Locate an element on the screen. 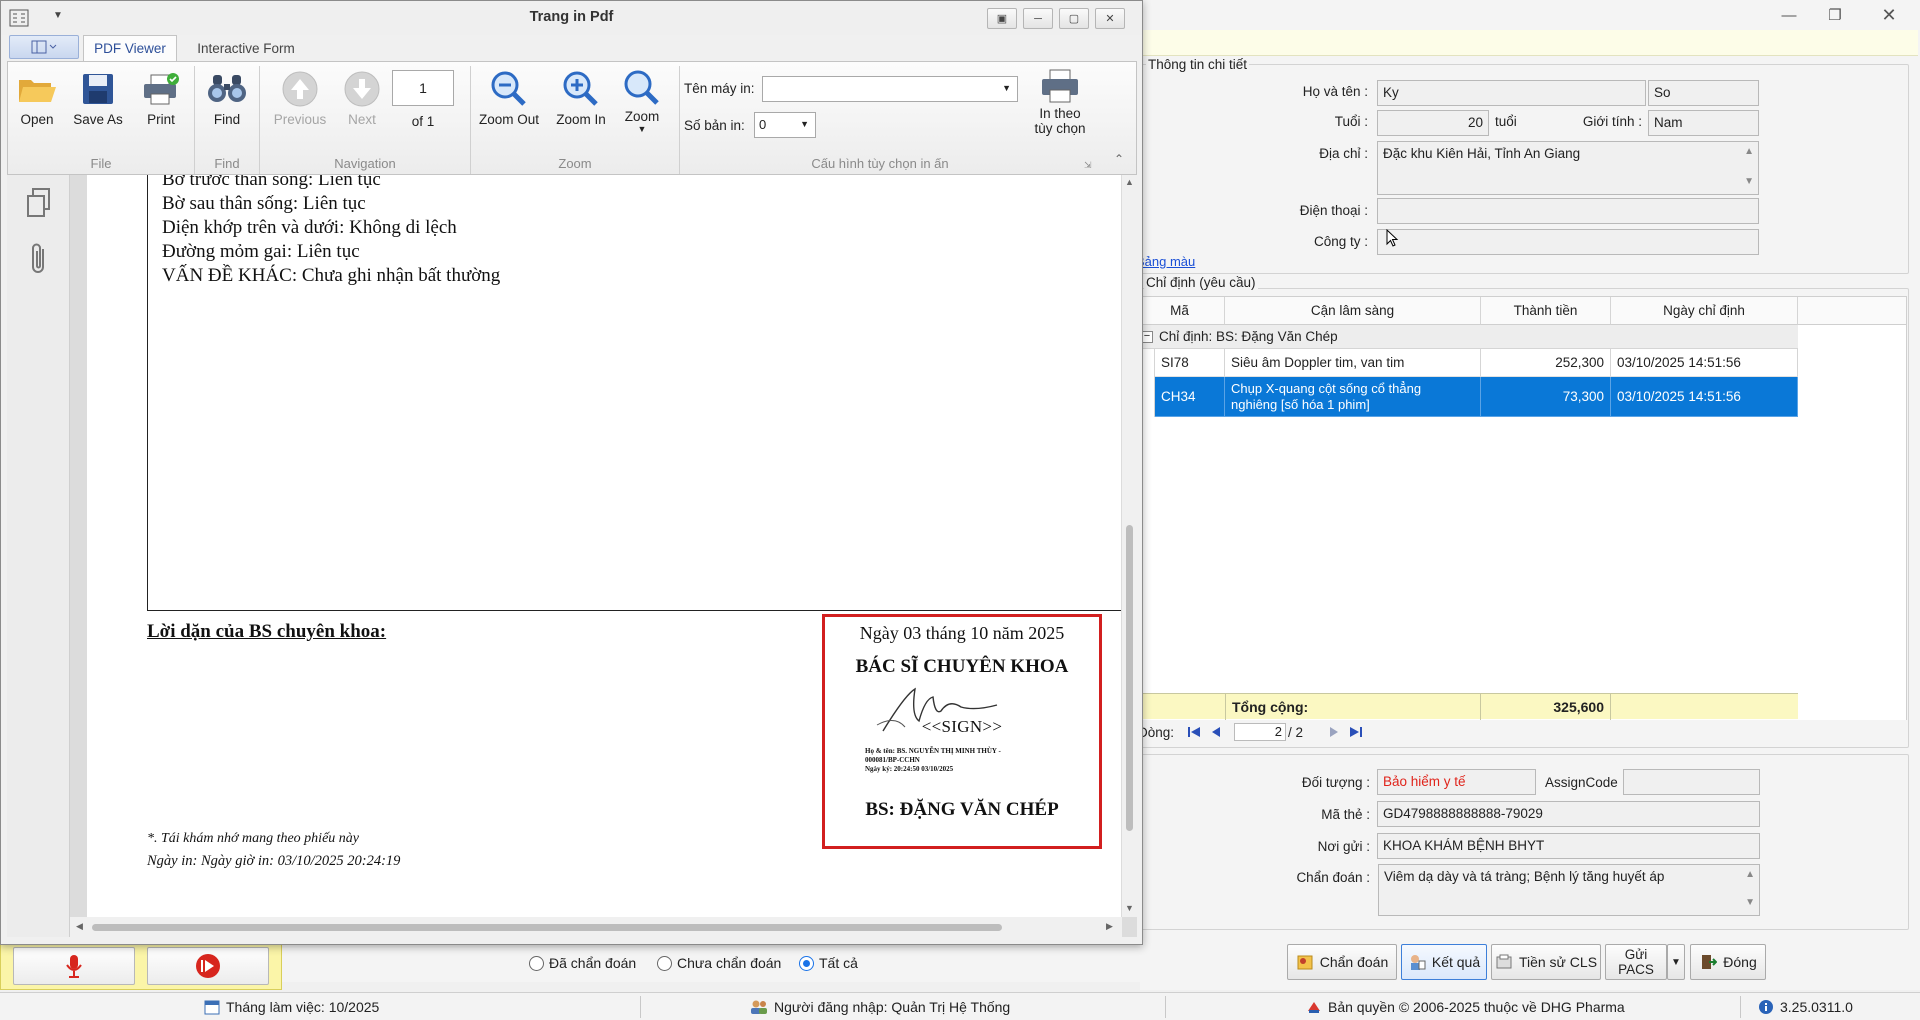 The width and height of the screenshot is (1920, 1020). zoom-icon is located at coordinates (641, 87).